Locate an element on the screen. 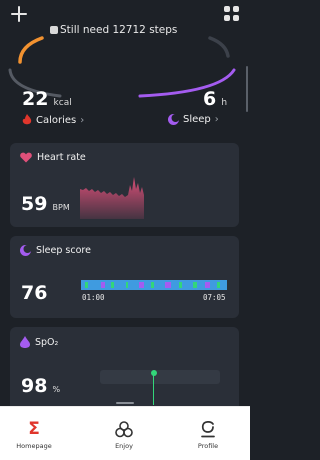  scrollbar is located at coordinates (247, 89).